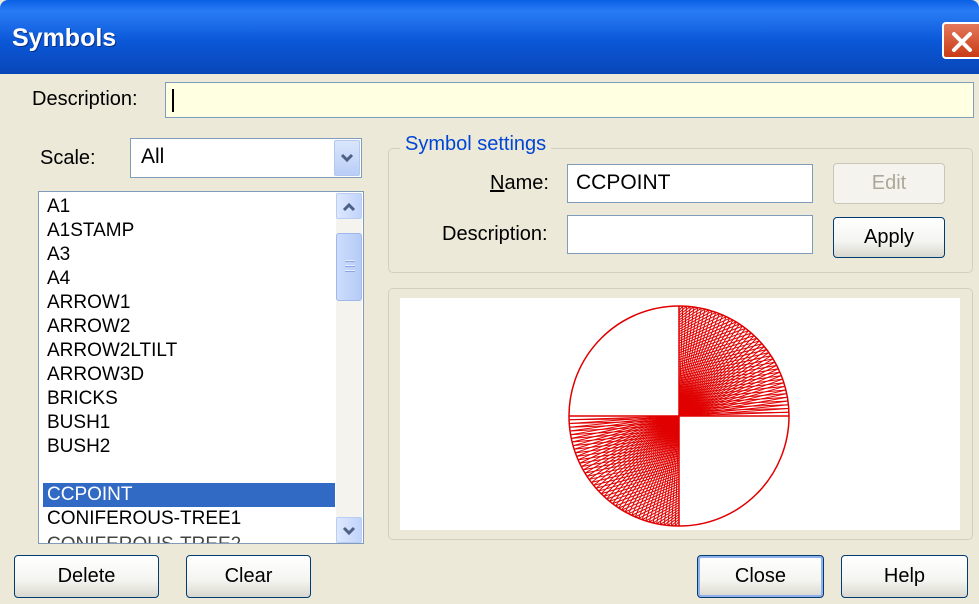  Describe the element at coordinates (623, 182) in the screenshot. I see `name-value: CCPOINT` at that location.